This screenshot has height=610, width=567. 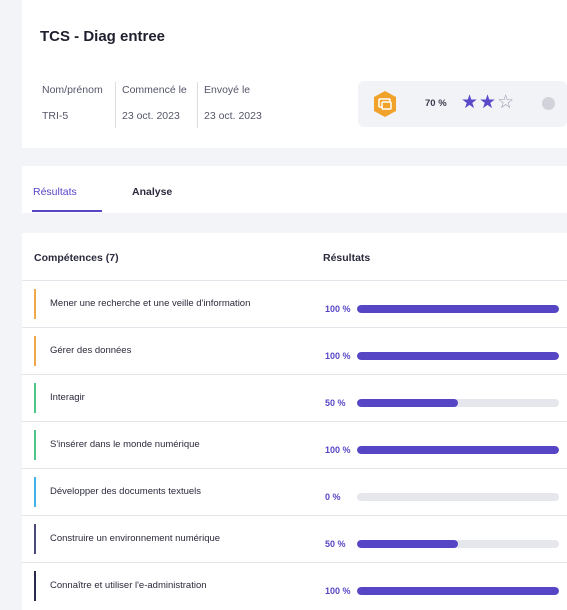 What do you see at coordinates (151, 116) in the screenshot?
I see `meta-started-value: 23 oct. 2023` at bounding box center [151, 116].